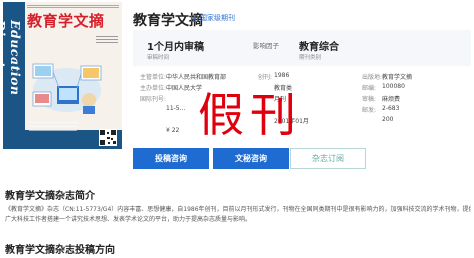 This screenshot has height=258, width=474. I want to click on info-row: 主管单位: 中华人民共和国教育部 创刊: 1986 出版地: 教育学文摘, so click(305, 76).